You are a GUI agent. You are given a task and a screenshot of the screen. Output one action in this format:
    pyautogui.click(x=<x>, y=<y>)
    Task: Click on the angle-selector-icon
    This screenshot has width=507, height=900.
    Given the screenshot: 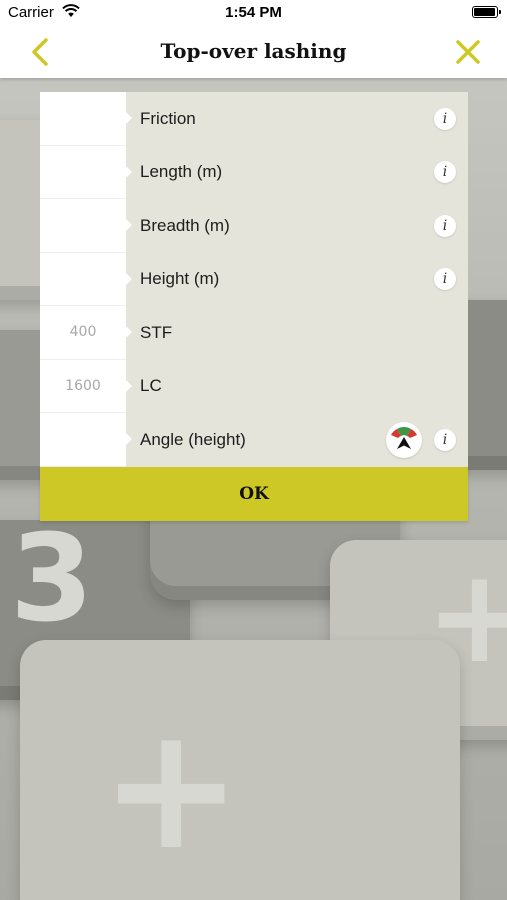 What is the action you would take?
    pyautogui.click(x=404, y=439)
    